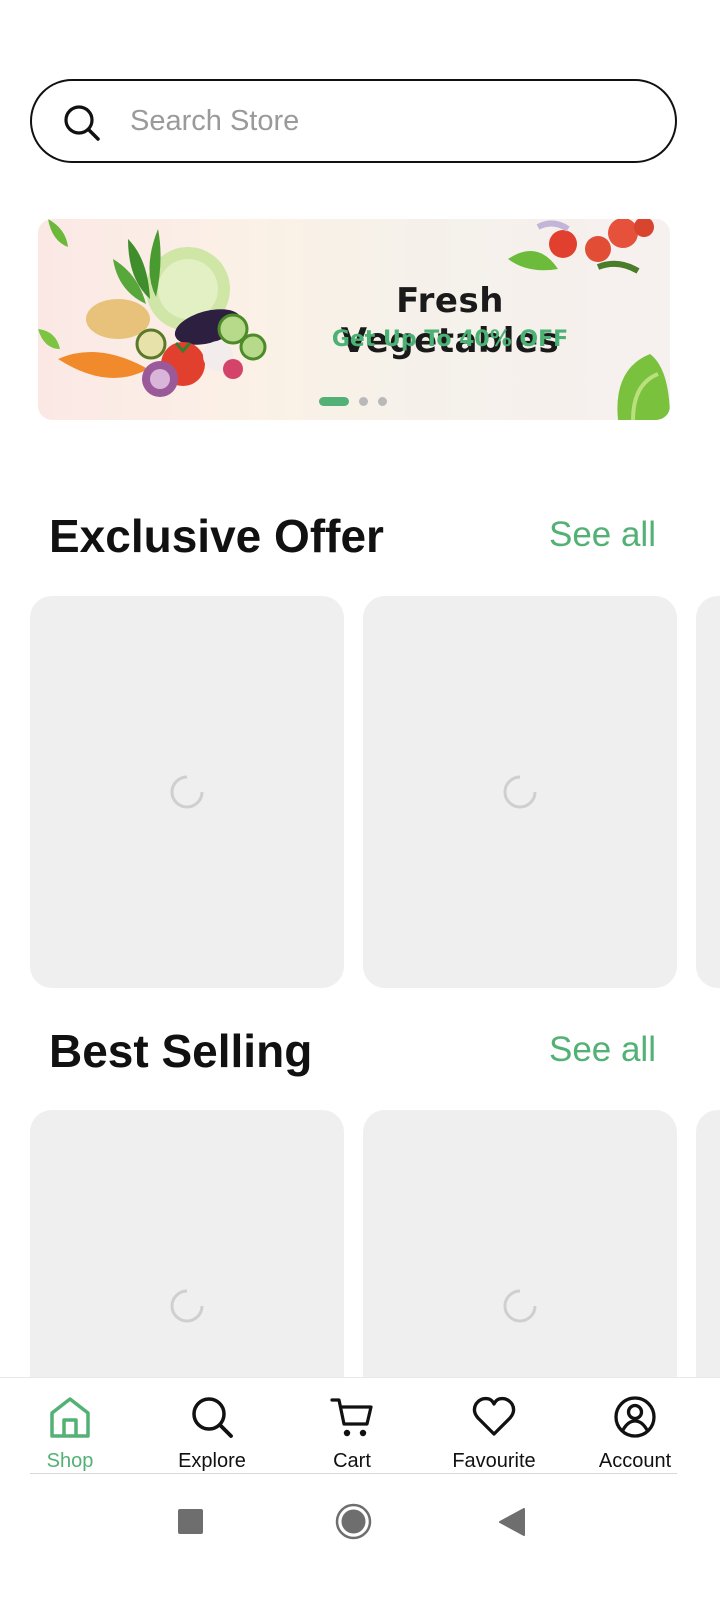 The width and height of the screenshot is (720, 1600). What do you see at coordinates (212, 1461) in the screenshot?
I see `tab-label: Explore` at bounding box center [212, 1461].